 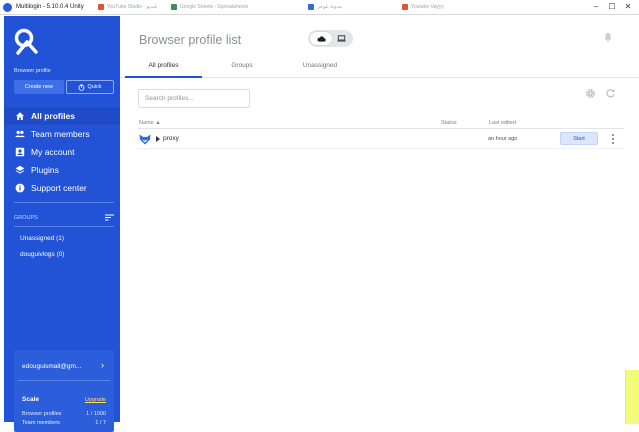 I want to click on upgrade-link: Upgrade, so click(x=95, y=400).